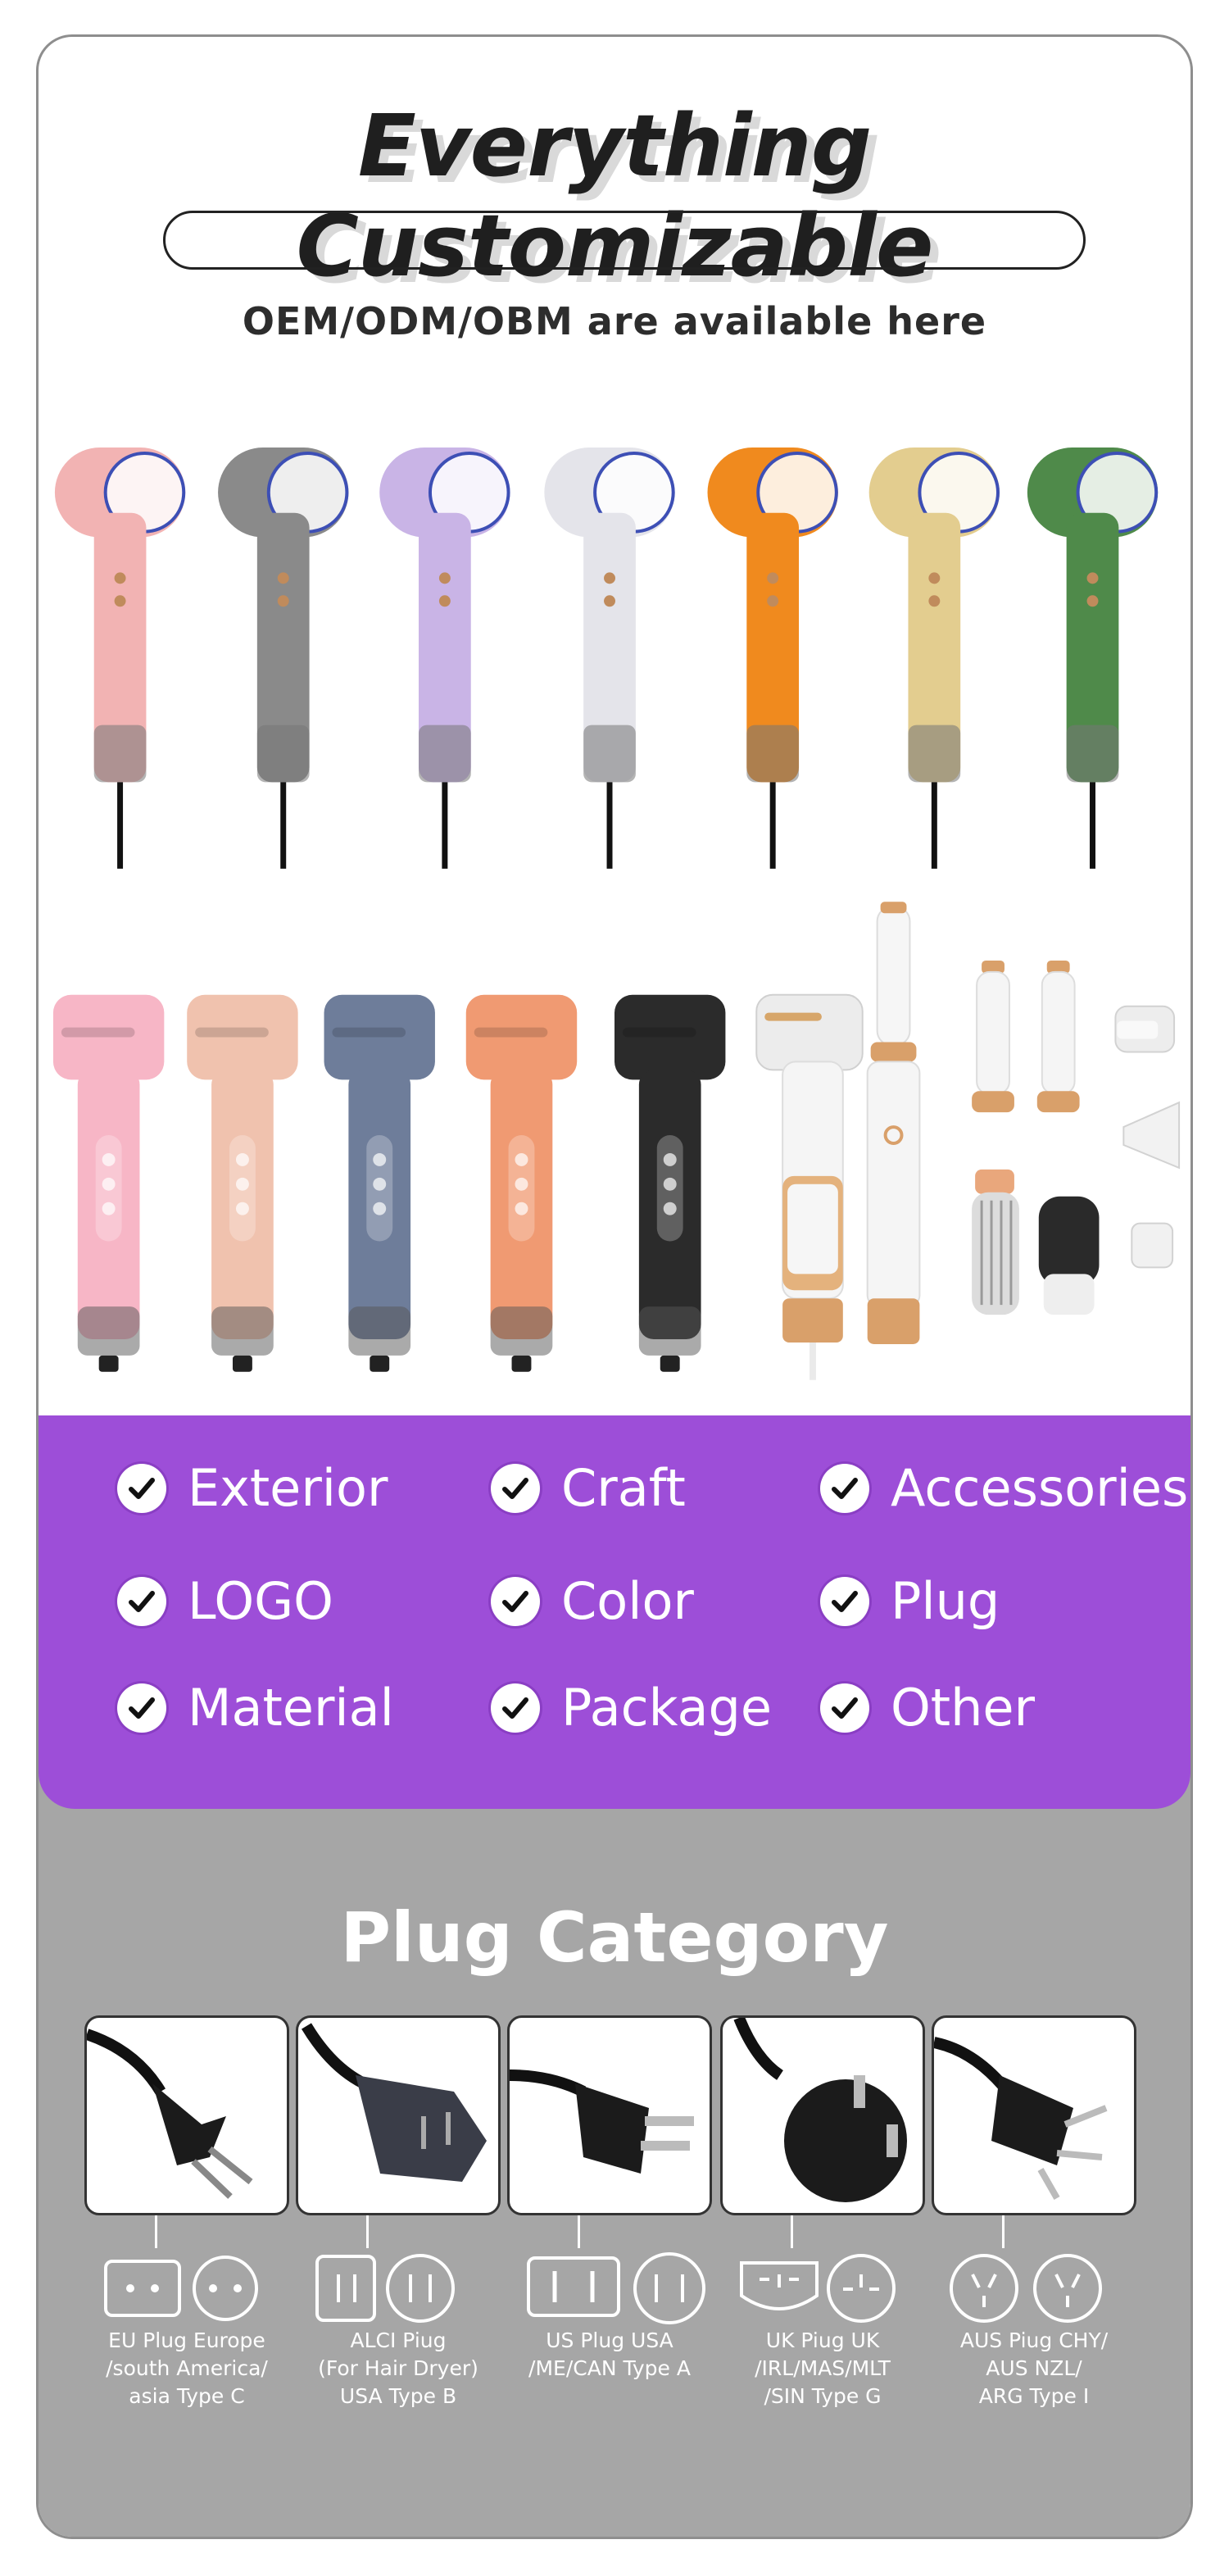 This screenshot has width=1229, height=2576. I want to click on socket-icon-uk-g, so click(832, 2285).